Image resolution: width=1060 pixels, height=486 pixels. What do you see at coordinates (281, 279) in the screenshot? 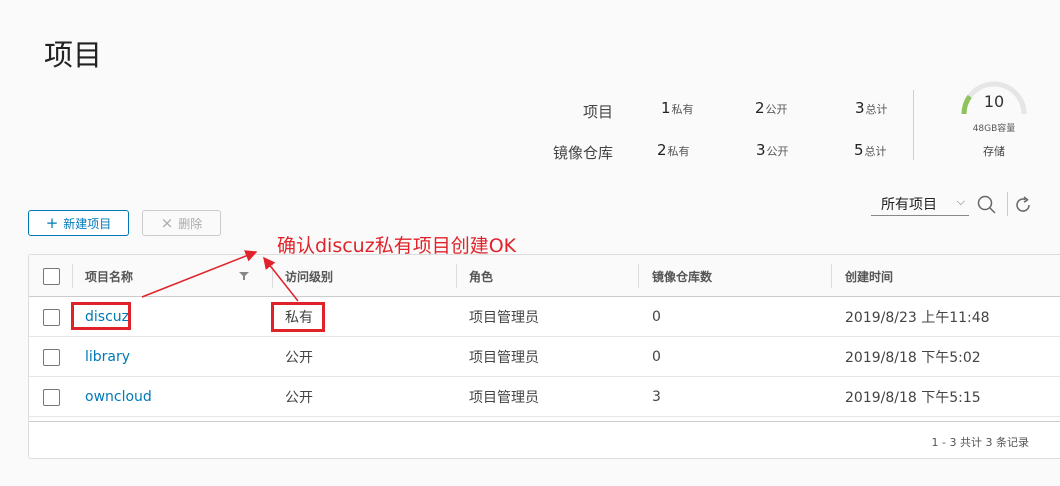
I see `annotation-arrow-access` at bounding box center [281, 279].